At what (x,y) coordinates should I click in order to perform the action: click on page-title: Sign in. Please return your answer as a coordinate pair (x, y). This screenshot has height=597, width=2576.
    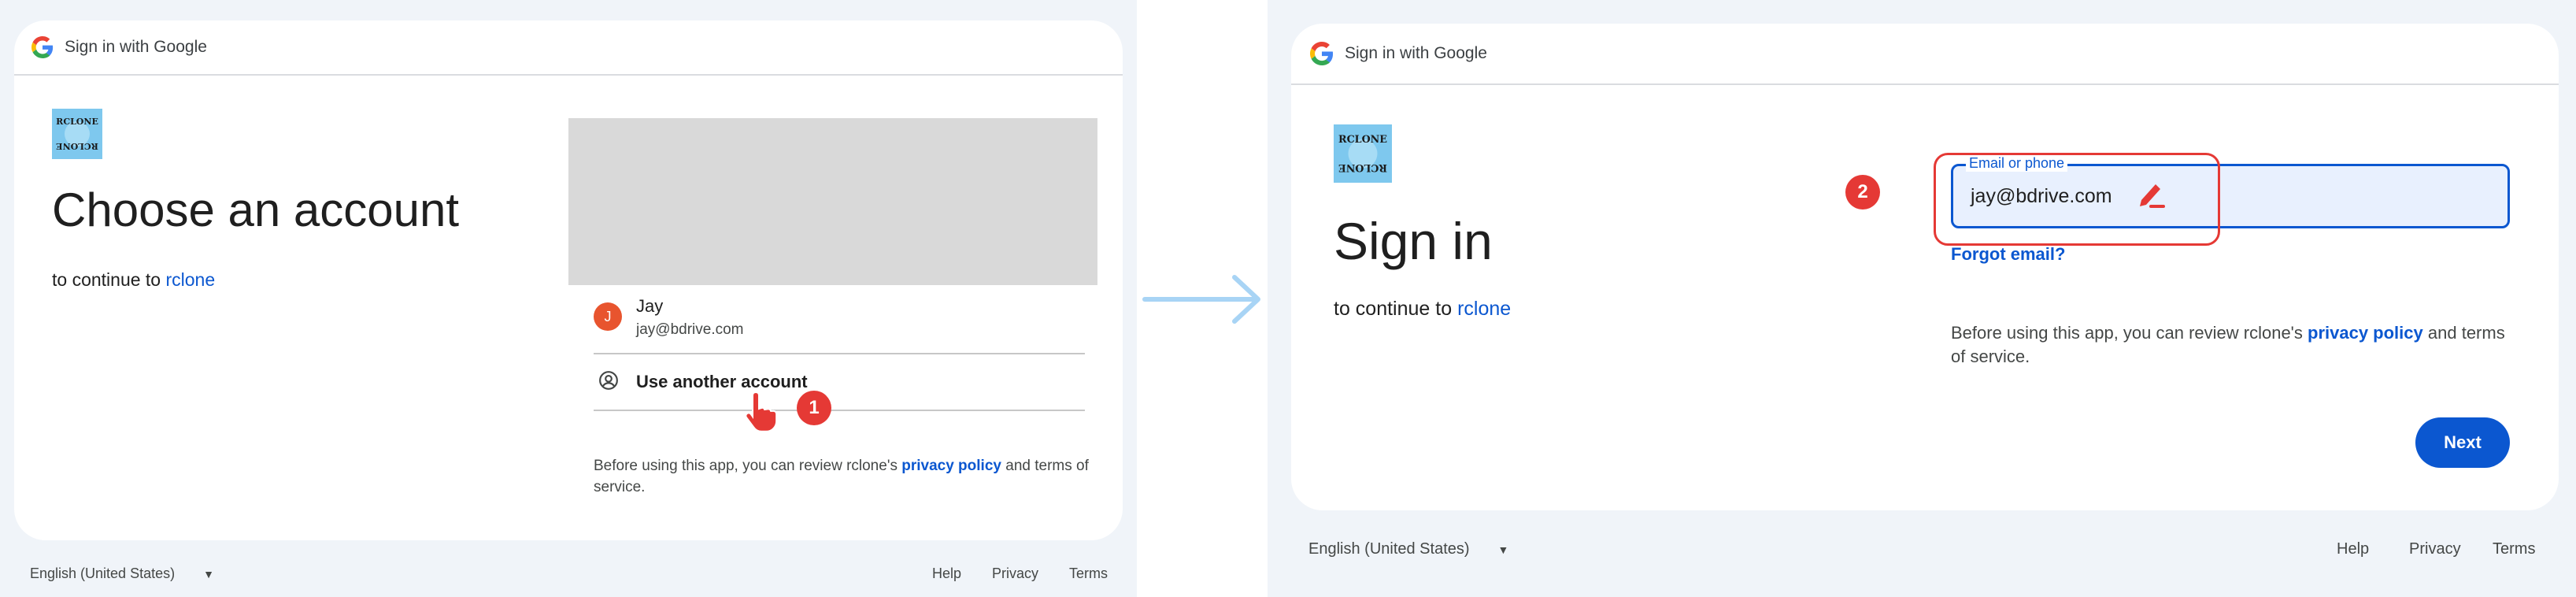
    Looking at the image, I should click on (1413, 241).